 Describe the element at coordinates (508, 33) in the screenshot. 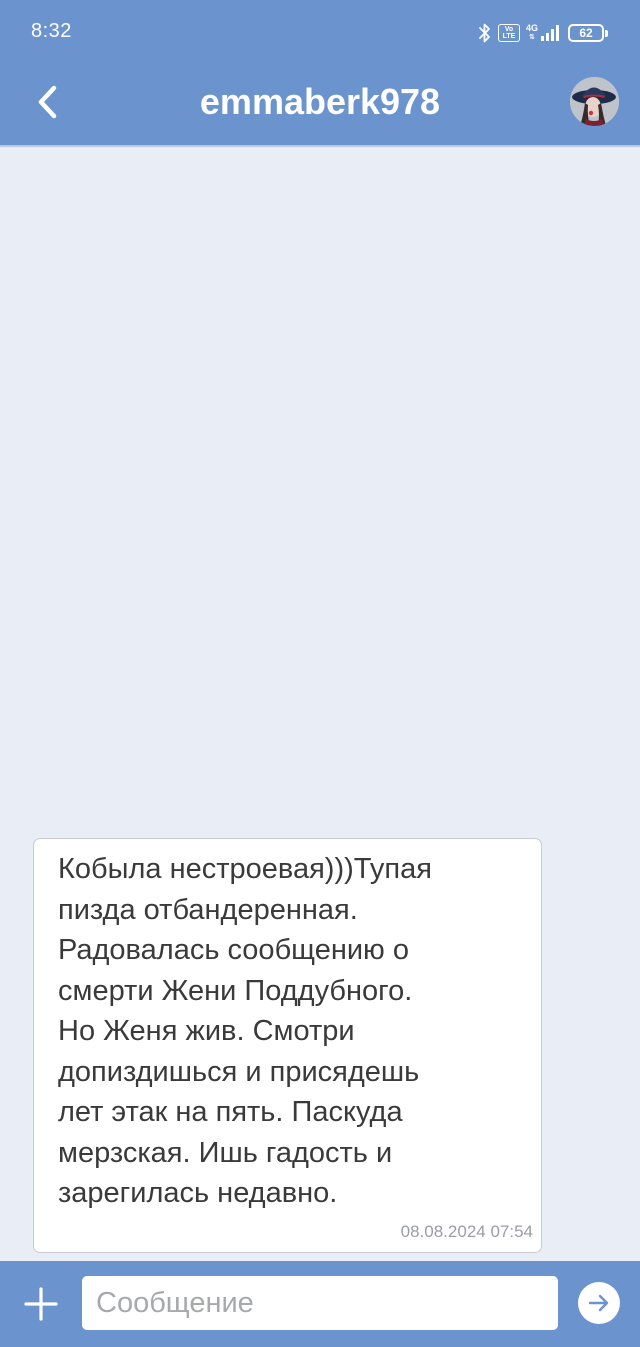

I see `volte-icon: Vo LTE` at that location.